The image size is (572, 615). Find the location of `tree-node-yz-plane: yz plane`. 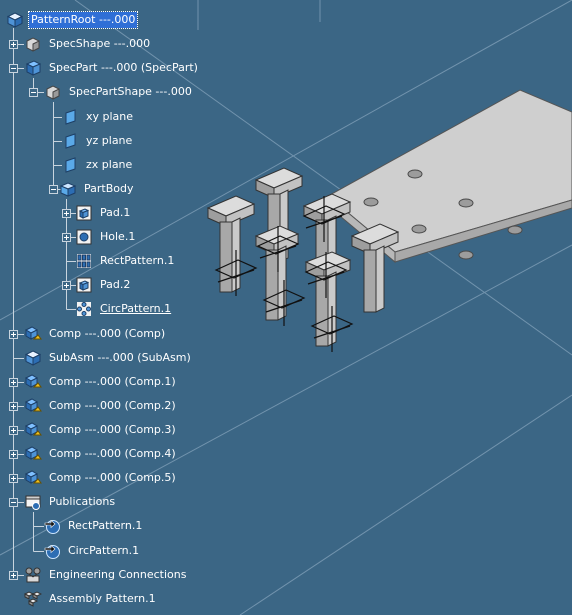

tree-node-yz-plane: yz plane is located at coordinates (97, 141).